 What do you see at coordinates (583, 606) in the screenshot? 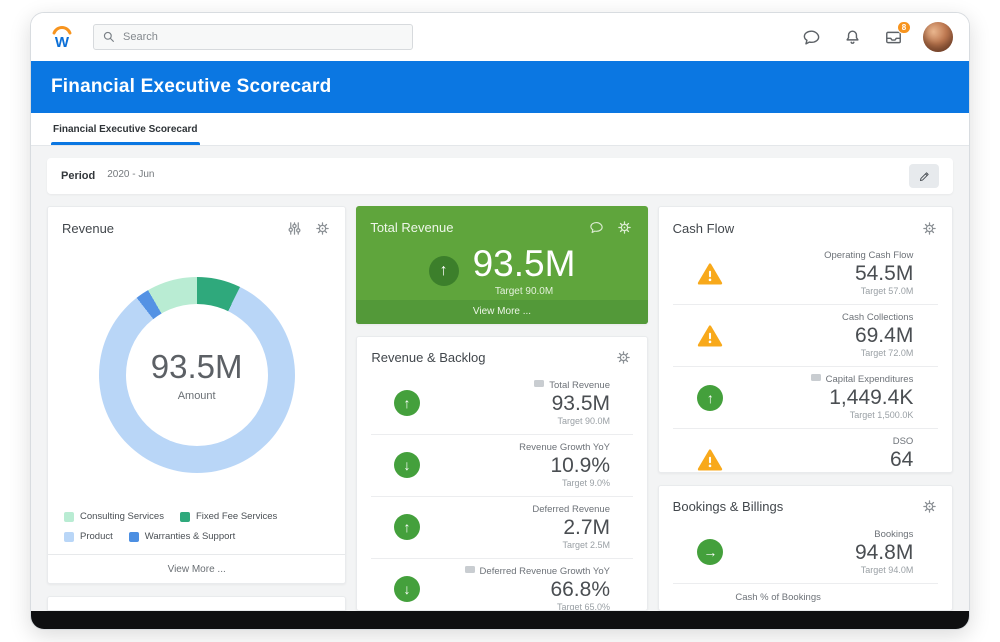
I see `kpi-target: Target 65.0%` at bounding box center [583, 606].